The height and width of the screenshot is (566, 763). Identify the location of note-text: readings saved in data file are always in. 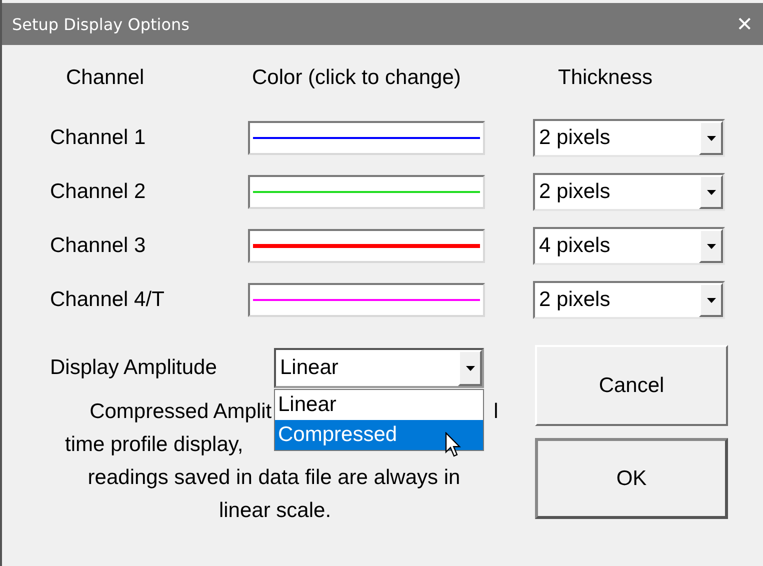
(274, 478).